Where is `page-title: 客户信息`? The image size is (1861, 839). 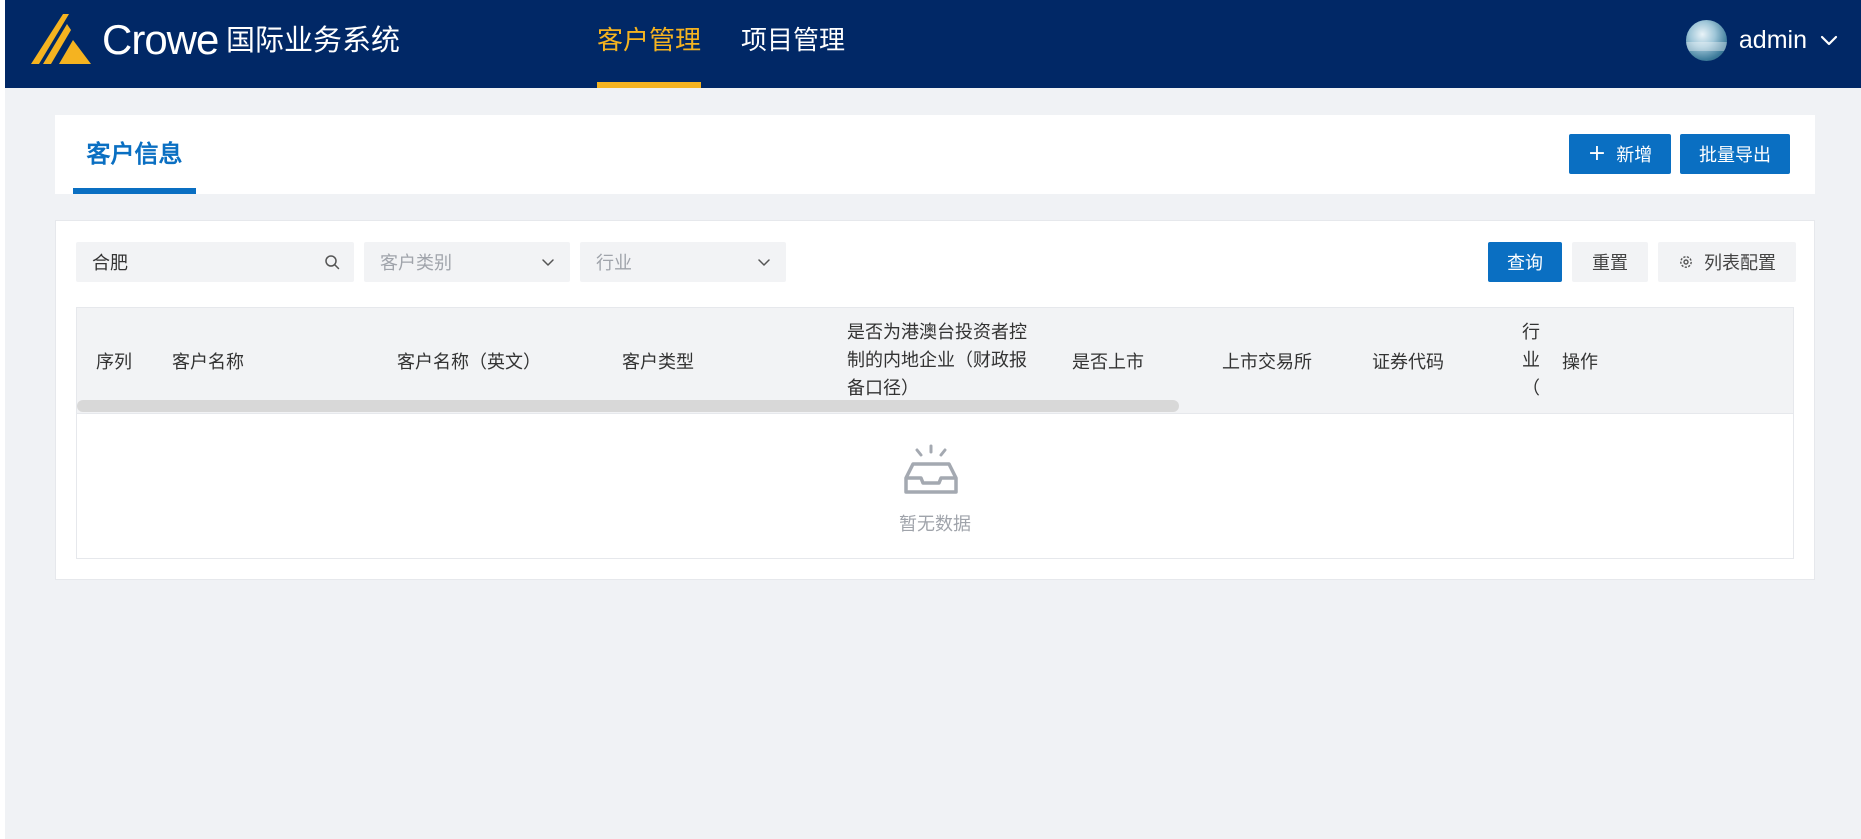
page-title: 客户信息 is located at coordinates (134, 154).